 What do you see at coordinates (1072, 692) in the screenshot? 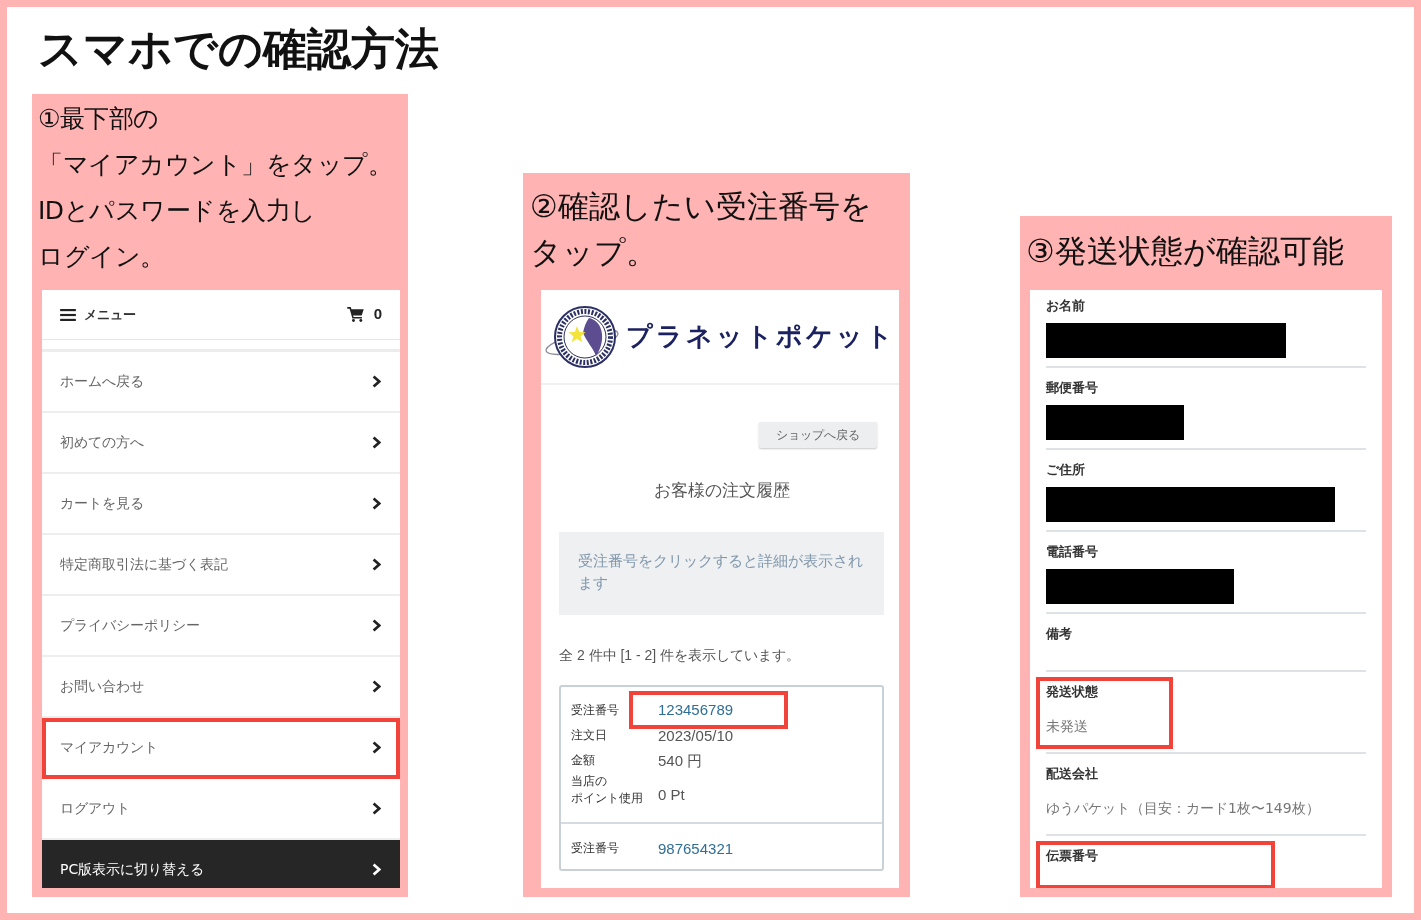
I see `field-label: 発送状態` at bounding box center [1072, 692].